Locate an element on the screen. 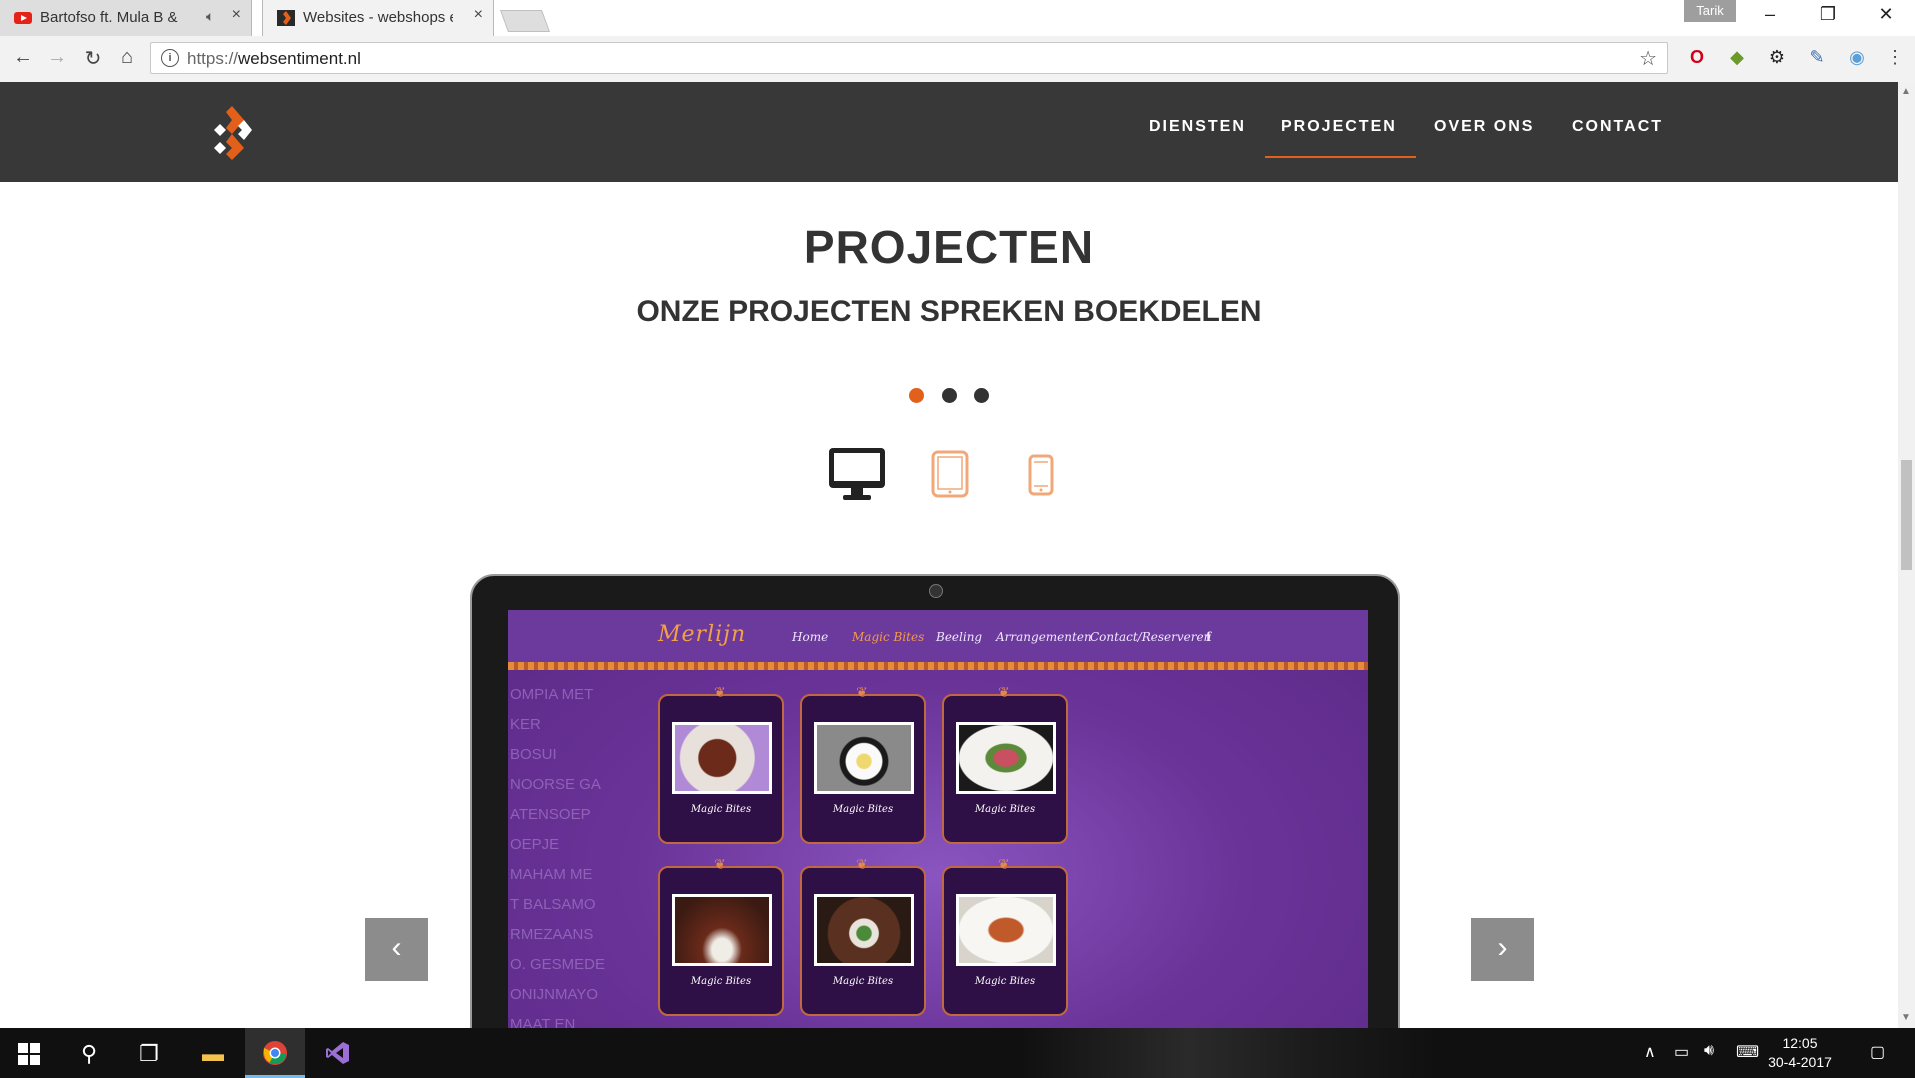 The width and height of the screenshot is (1915, 1078). chrome-icon is located at coordinates (275, 1053).